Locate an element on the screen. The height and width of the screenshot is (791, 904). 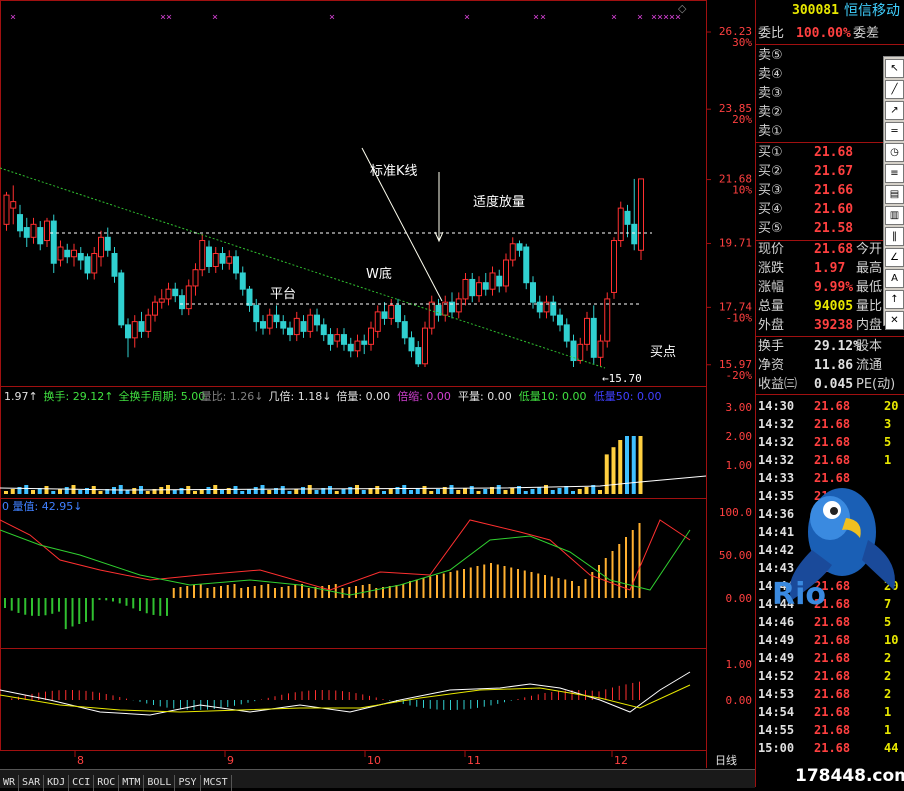
vol-tick-label: 2.00 is located at coordinates (739, 436).